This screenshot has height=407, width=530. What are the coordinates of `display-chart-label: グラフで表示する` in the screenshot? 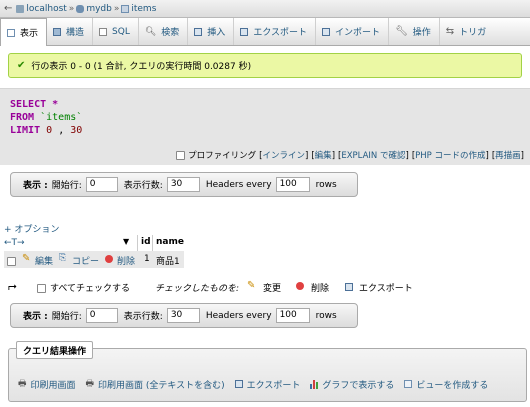 It's located at (358, 385).